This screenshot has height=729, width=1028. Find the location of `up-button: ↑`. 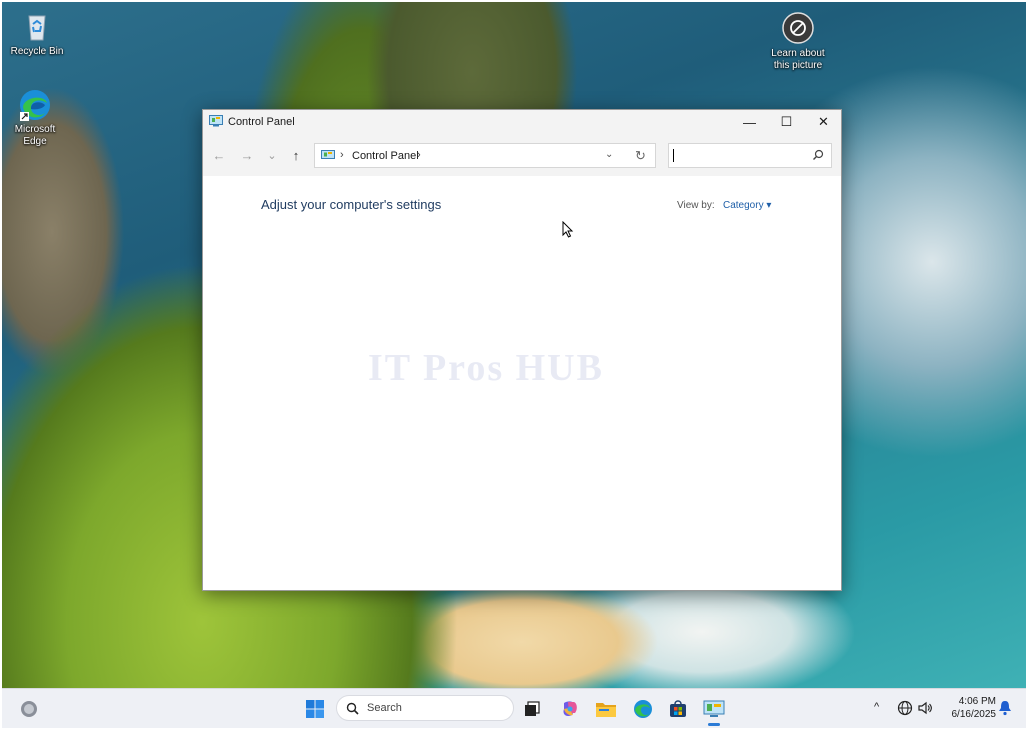

up-button: ↑ is located at coordinates (296, 155).